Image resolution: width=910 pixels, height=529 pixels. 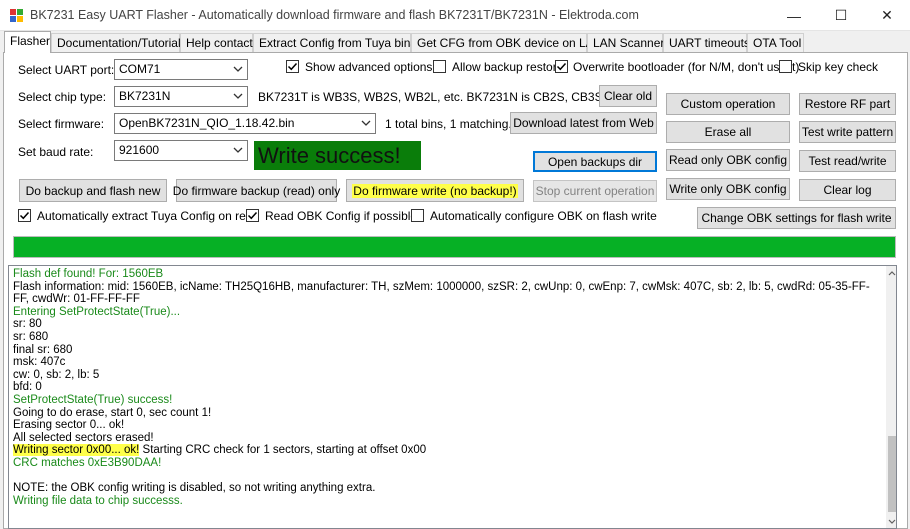 What do you see at coordinates (87, 462) in the screenshot?
I see `log-line: CRC matches 0xE3B90DAA!` at bounding box center [87, 462].